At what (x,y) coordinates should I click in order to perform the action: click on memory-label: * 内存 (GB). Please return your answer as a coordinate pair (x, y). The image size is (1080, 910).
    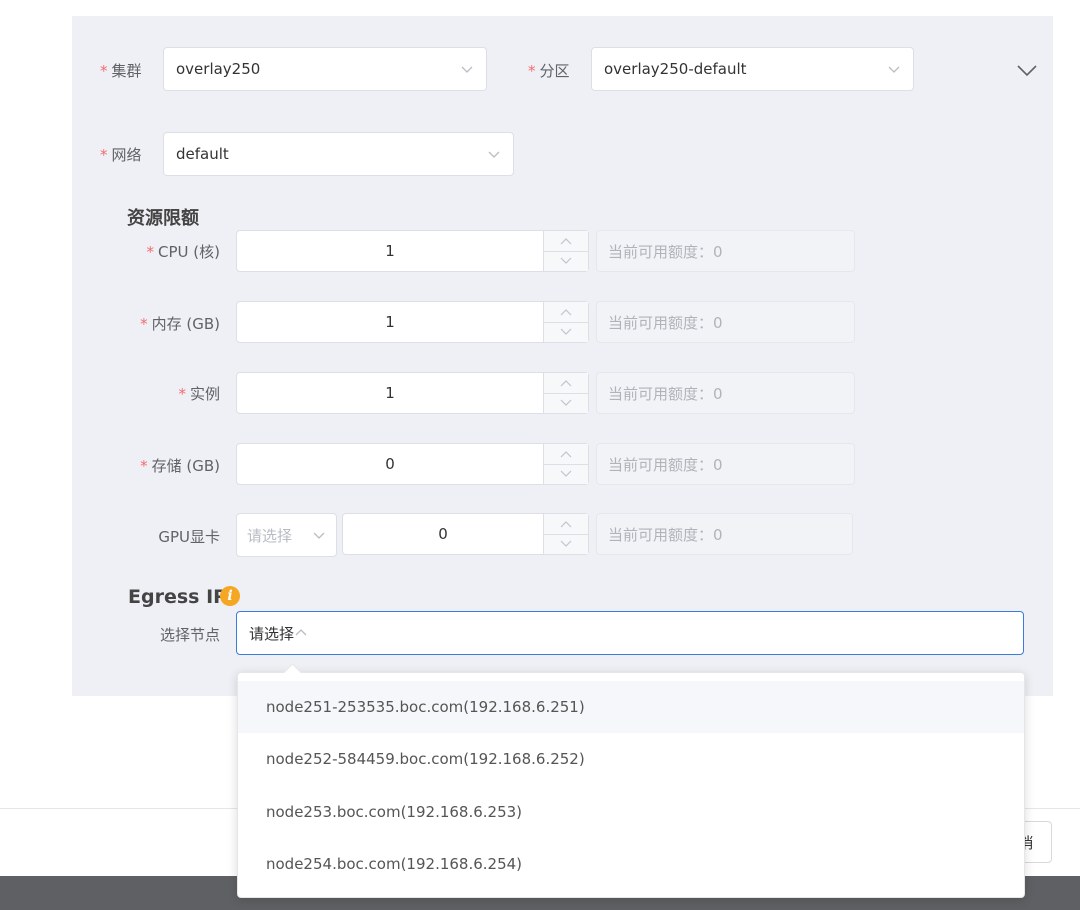
    Looking at the image, I should click on (180, 324).